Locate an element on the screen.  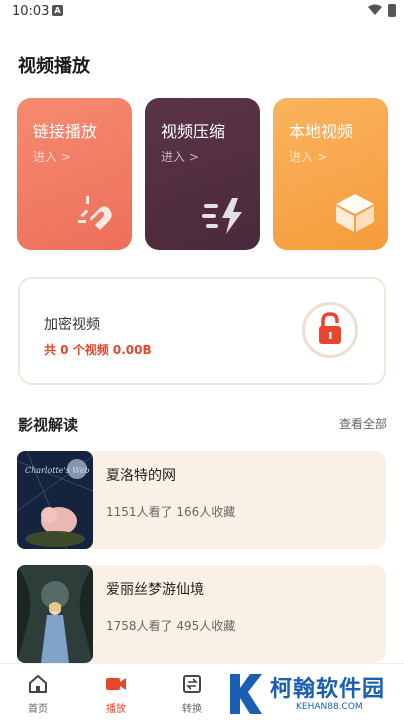
encrypted-stat: 共 0 个视频 0.00B is located at coordinates (98, 350).